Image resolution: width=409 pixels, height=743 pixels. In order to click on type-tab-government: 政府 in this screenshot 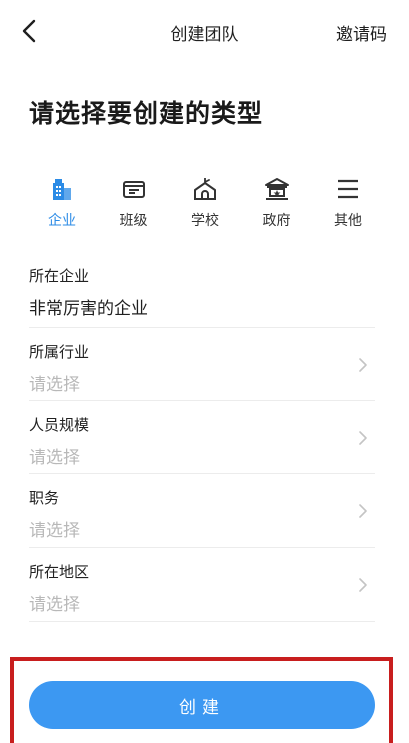, I will do `click(277, 206)`.